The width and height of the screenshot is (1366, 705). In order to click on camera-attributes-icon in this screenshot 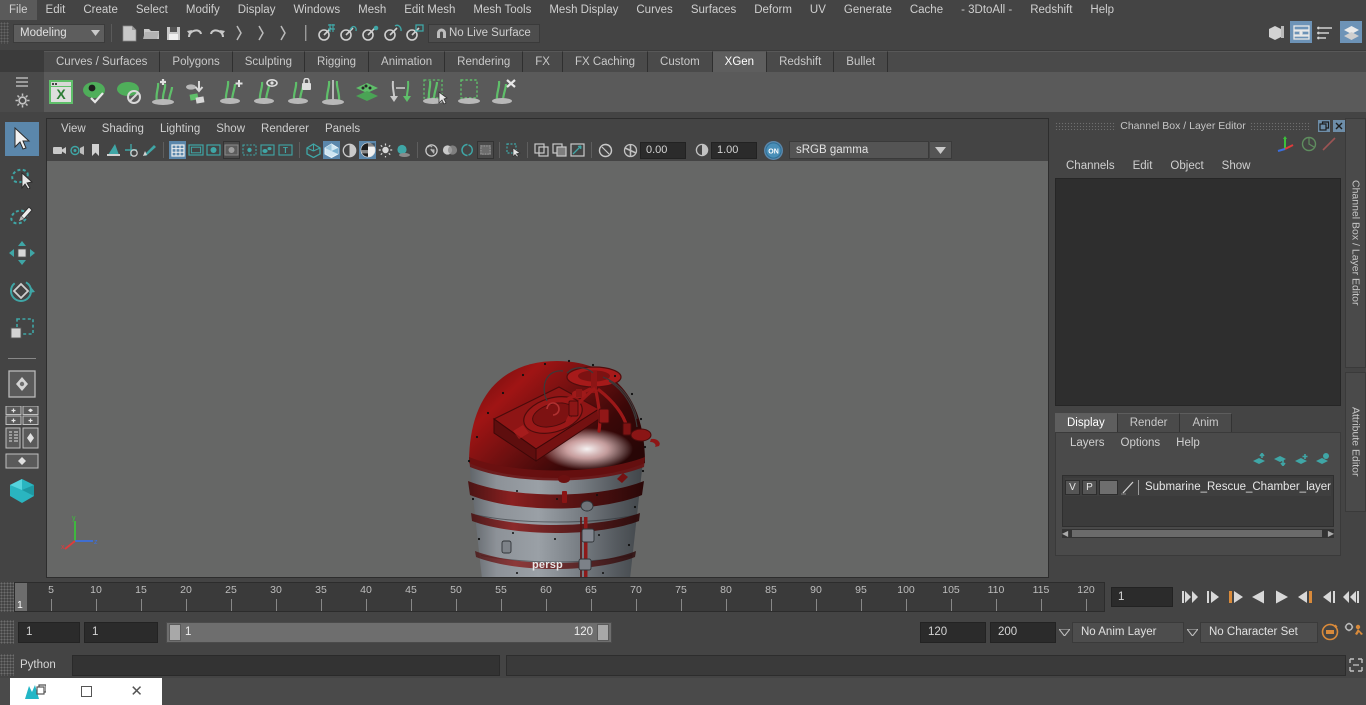, I will do `click(77, 150)`.